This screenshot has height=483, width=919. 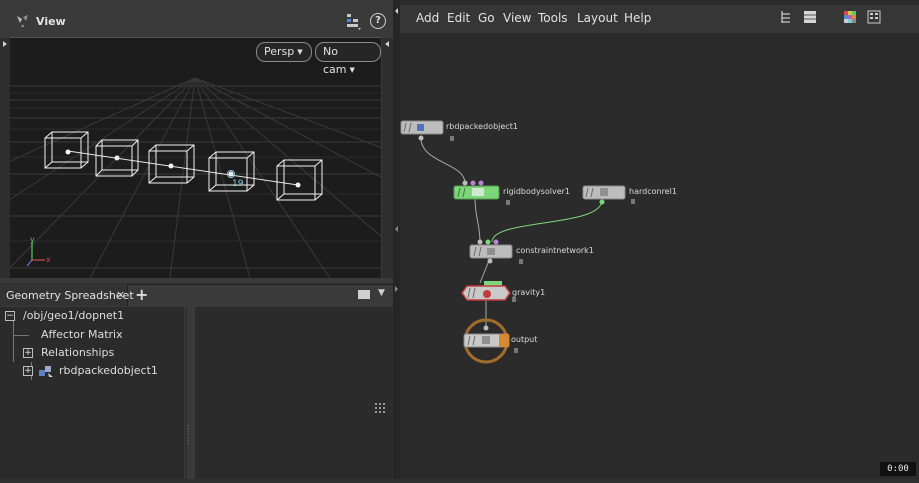 What do you see at coordinates (364, 294) in the screenshot?
I see `pane-layout-icon` at bounding box center [364, 294].